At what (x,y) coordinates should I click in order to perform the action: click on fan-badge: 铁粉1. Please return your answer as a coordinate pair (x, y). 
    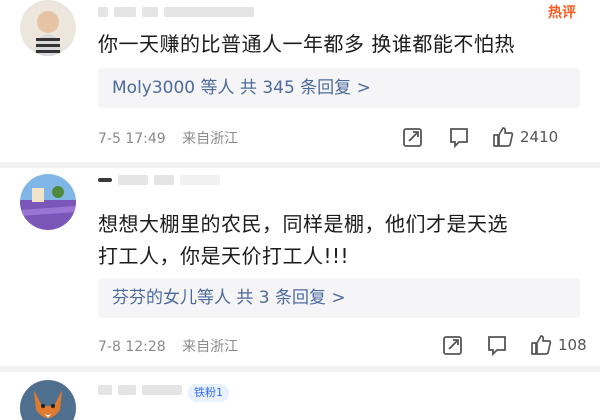
    Looking at the image, I should click on (208, 393).